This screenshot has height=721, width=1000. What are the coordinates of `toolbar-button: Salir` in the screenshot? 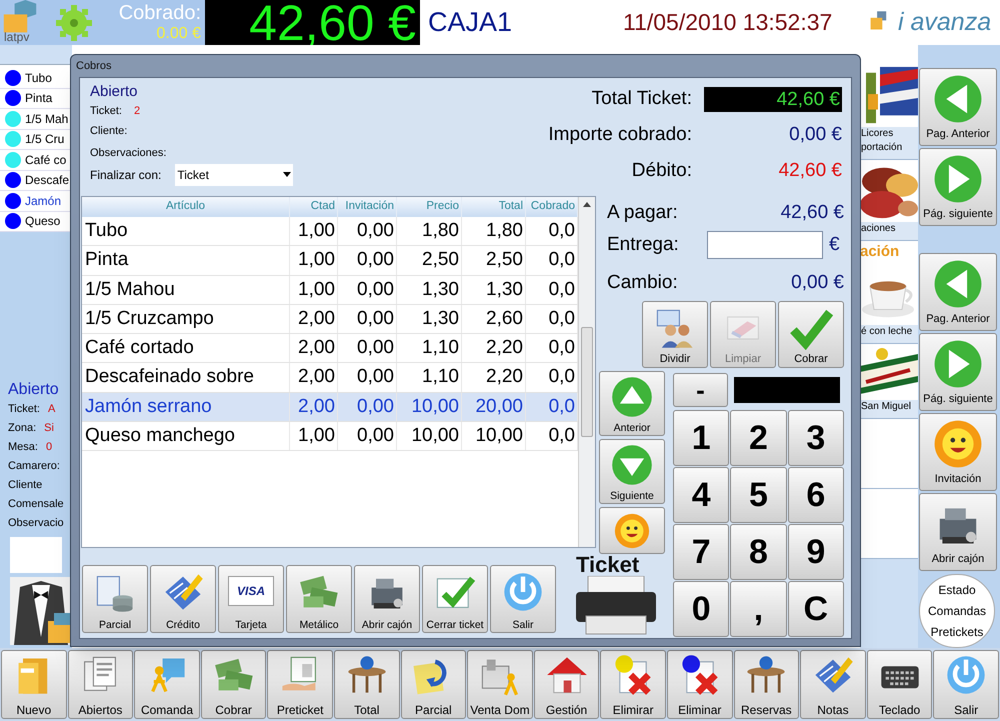 It's located at (966, 684).